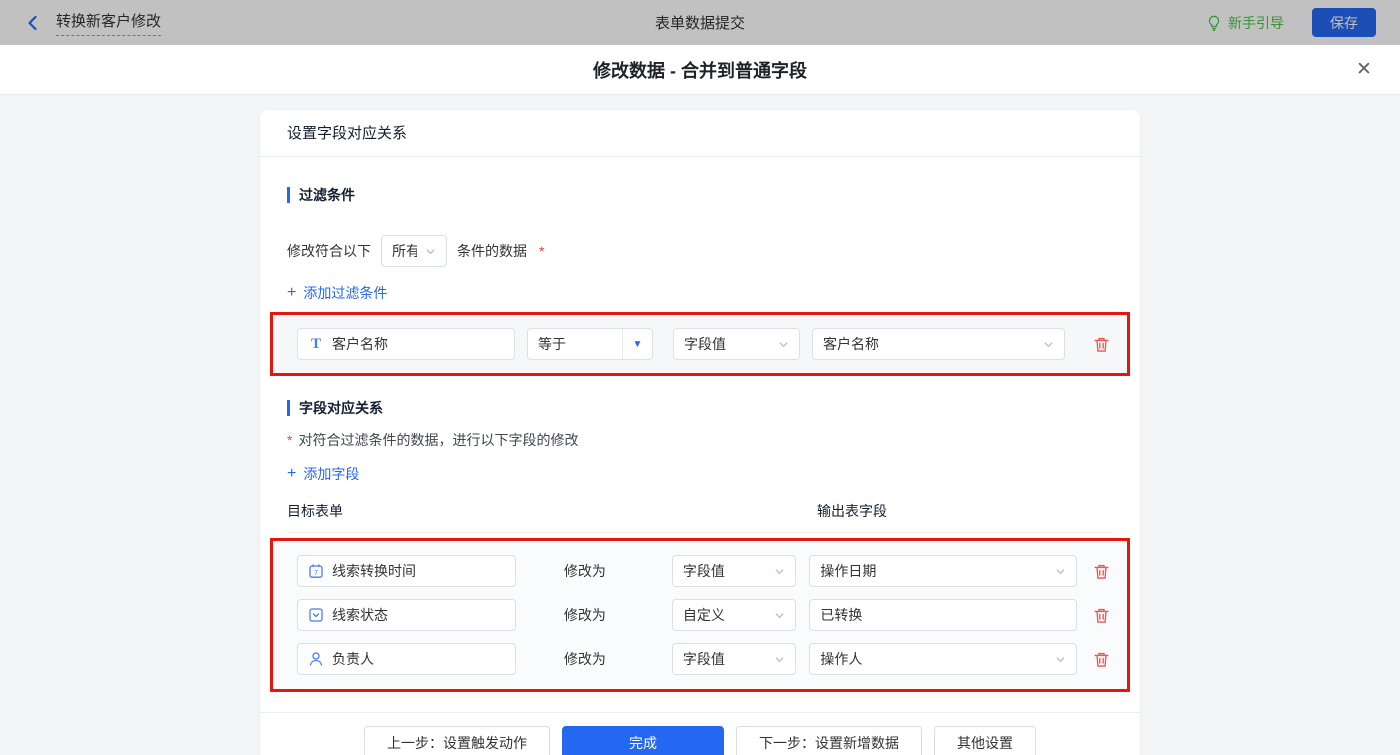 This screenshot has height=755, width=1400. I want to click on value-type-value: 自定义, so click(703, 615).